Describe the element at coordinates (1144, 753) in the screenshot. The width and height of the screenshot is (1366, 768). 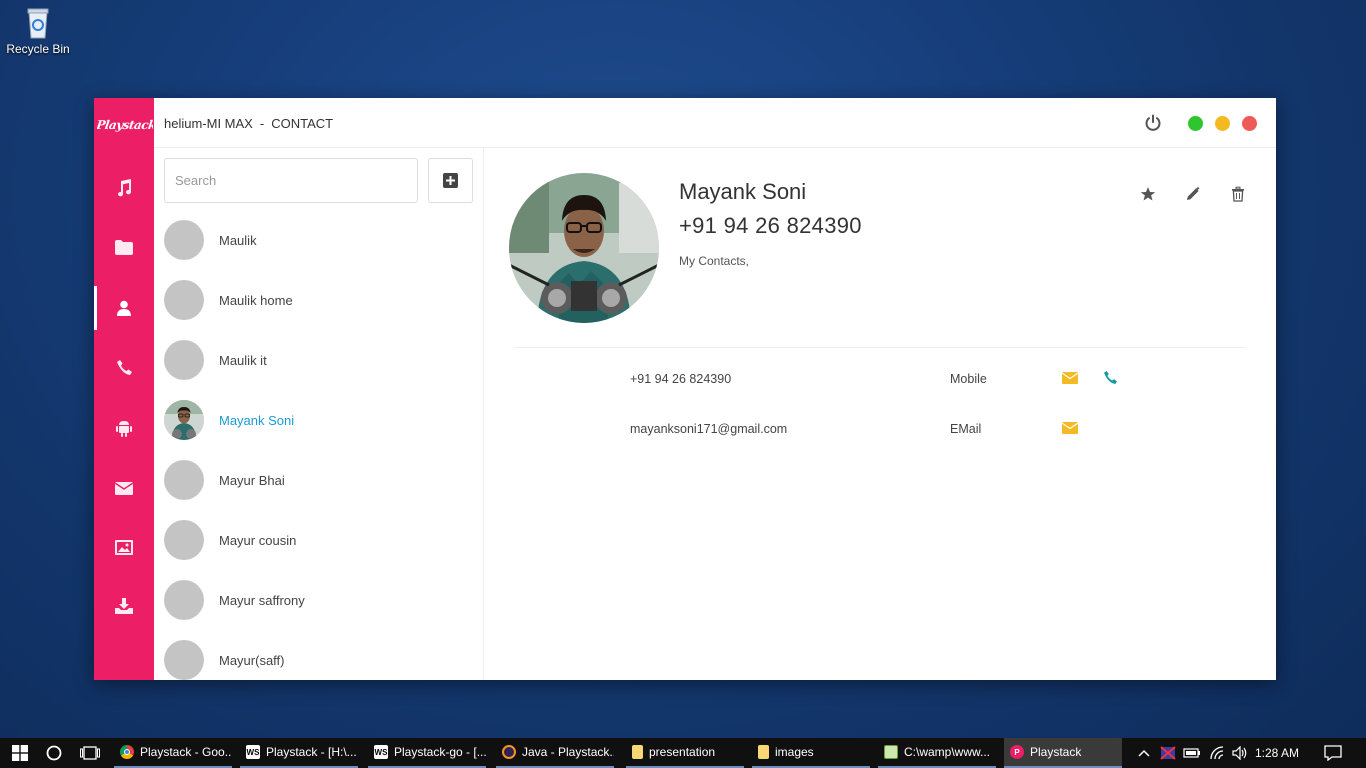
I see `show-hidden-icons-button` at that location.